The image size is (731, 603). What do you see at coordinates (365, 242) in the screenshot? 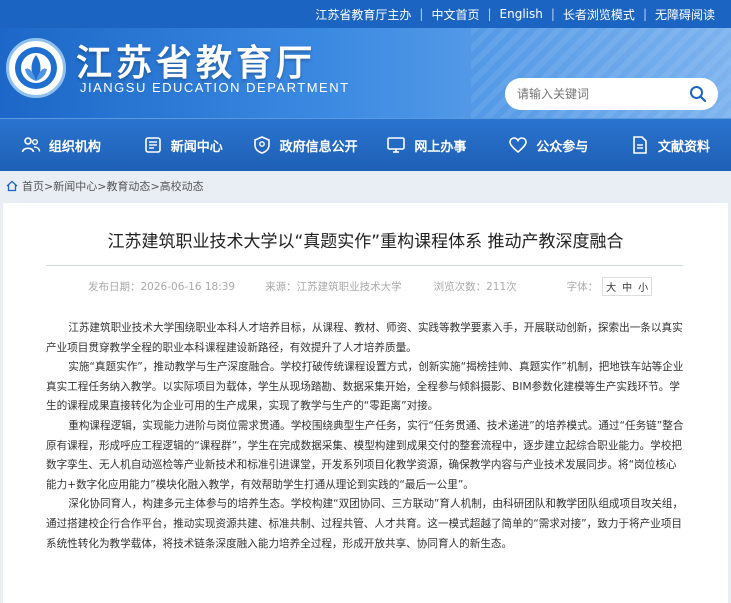
I see `article-title: 江苏建筑职业技术大学以“真题实作”重构课程体系 推动产教深度融合` at bounding box center [365, 242].